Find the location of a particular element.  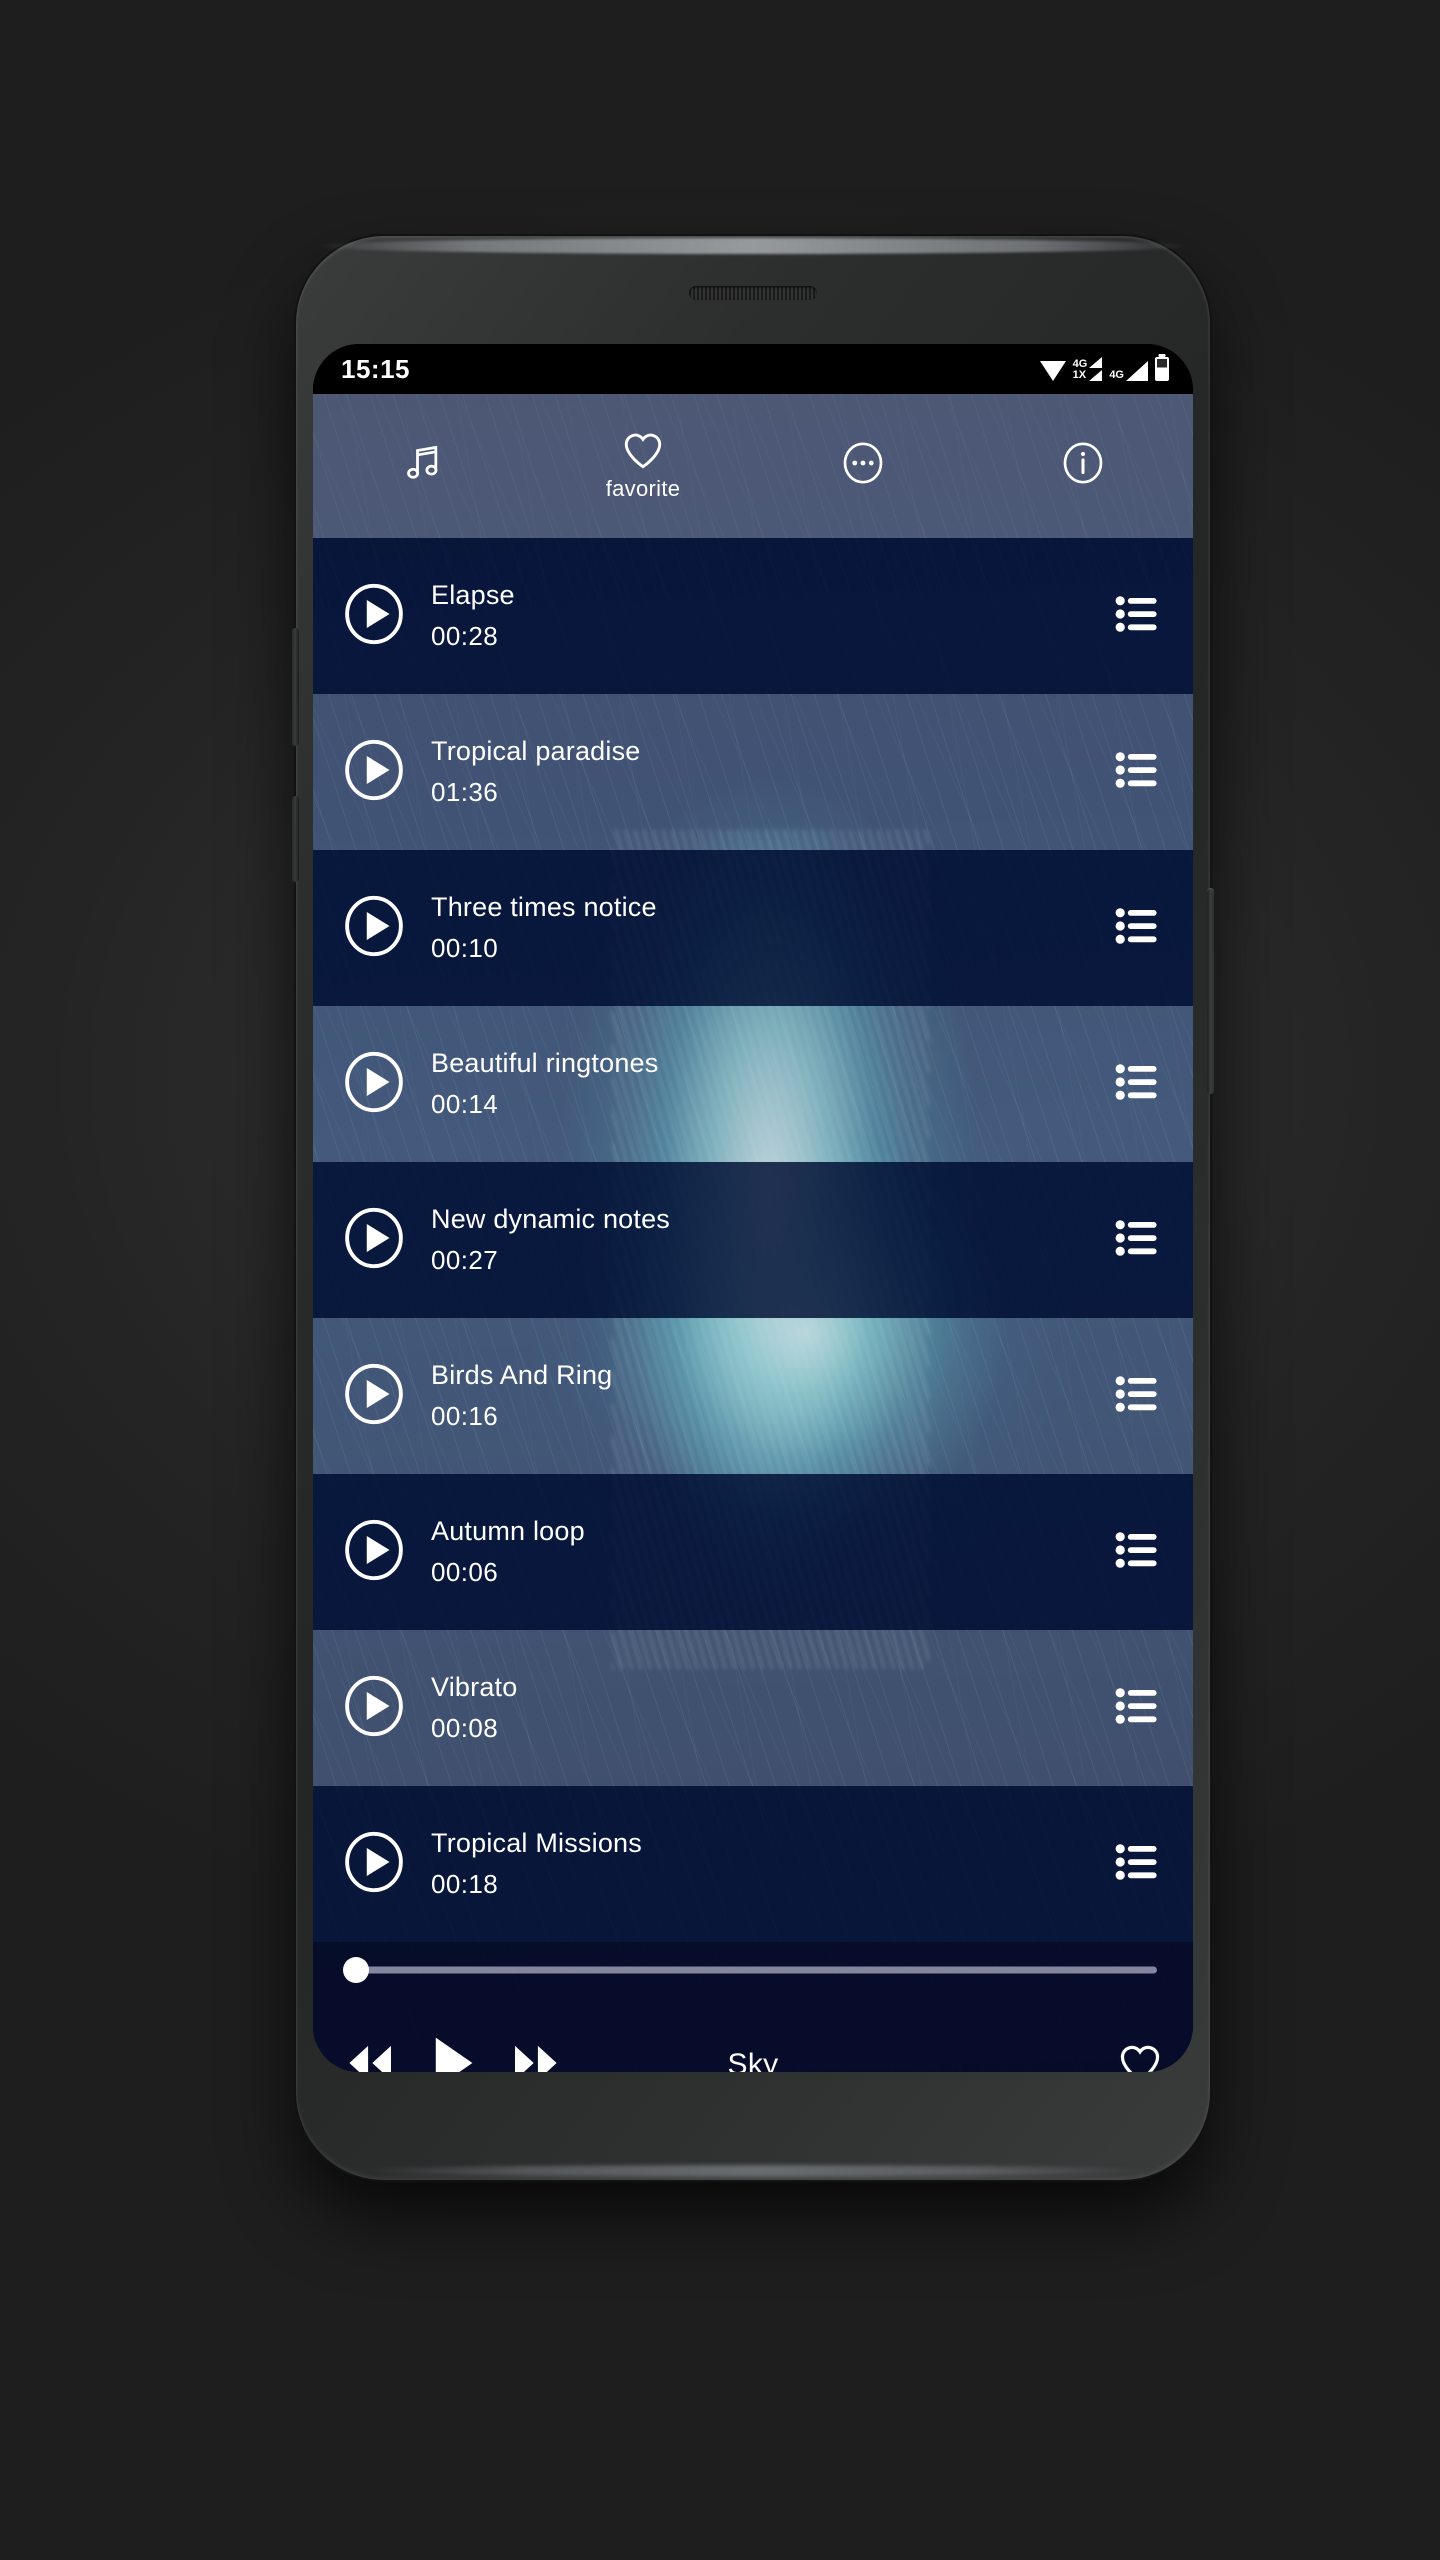

list-item-duration: 00:08 is located at coordinates (465, 1728).